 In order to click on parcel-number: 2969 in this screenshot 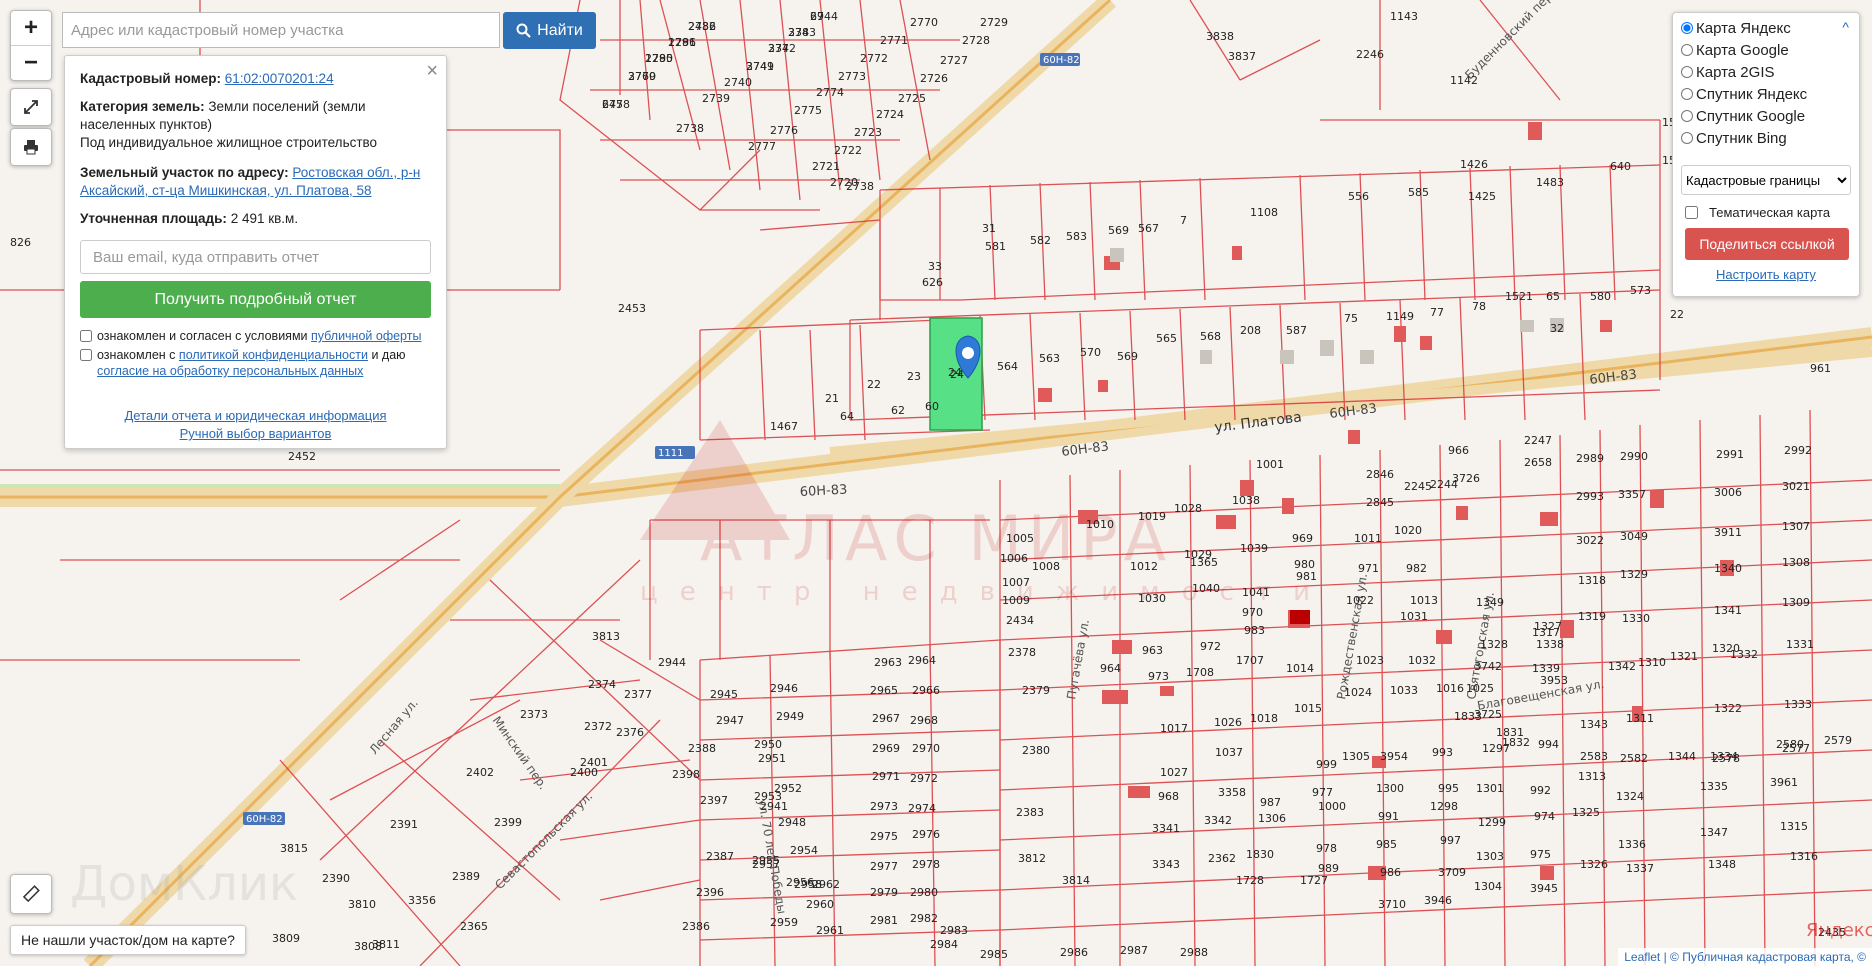, I will do `click(886, 748)`.